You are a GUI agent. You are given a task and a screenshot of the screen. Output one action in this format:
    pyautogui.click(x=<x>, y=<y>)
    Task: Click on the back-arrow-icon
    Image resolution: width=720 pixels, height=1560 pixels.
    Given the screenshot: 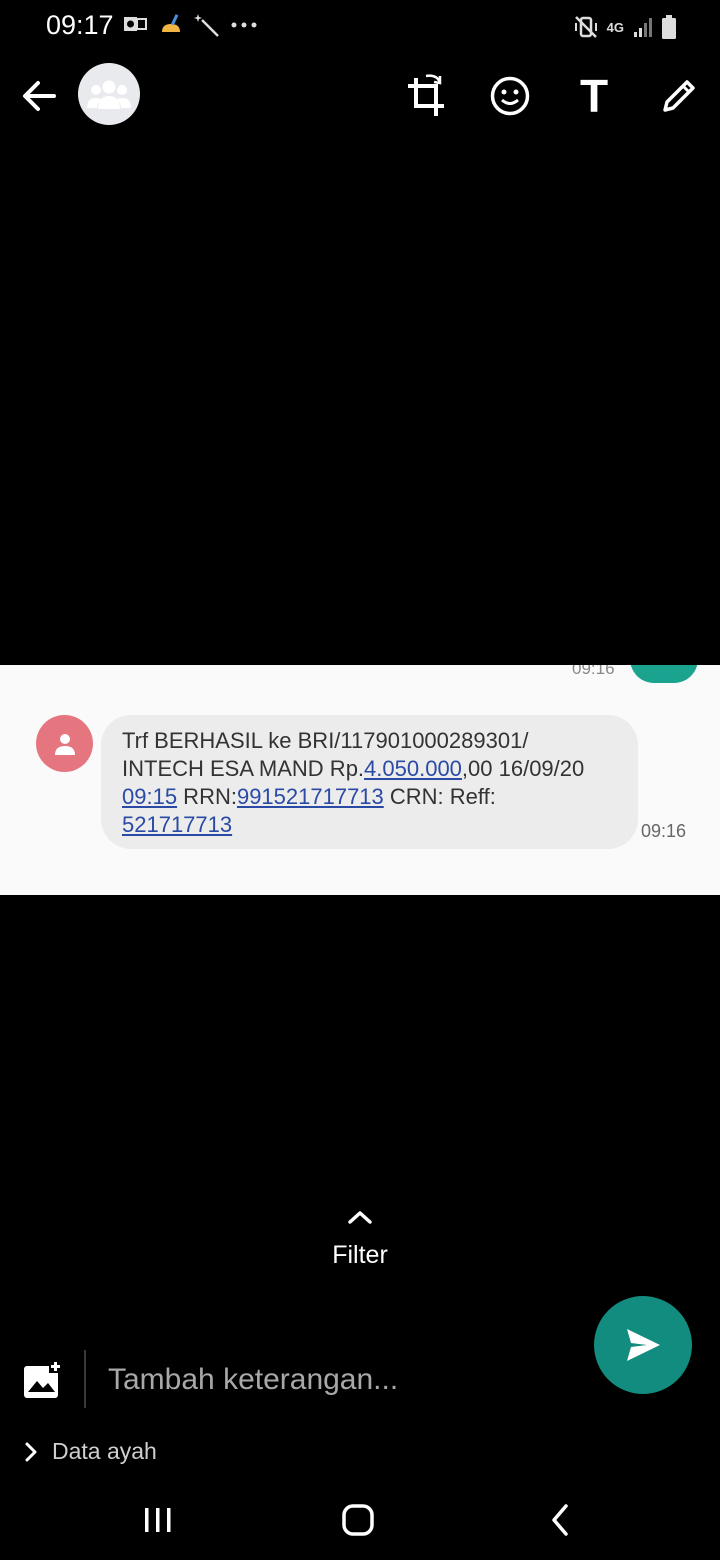 What is the action you would take?
    pyautogui.click(x=39, y=96)
    